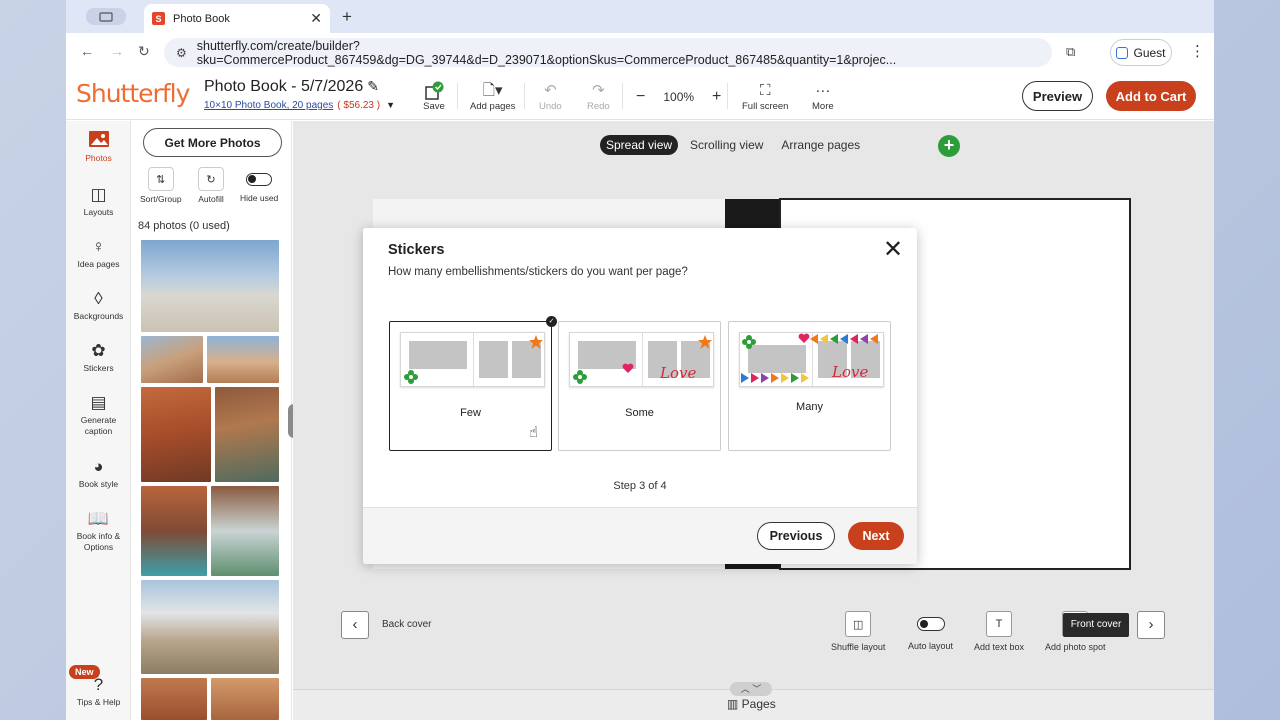  Describe the element at coordinates (893, 250) in the screenshot. I see `close-icon: ✕` at that location.